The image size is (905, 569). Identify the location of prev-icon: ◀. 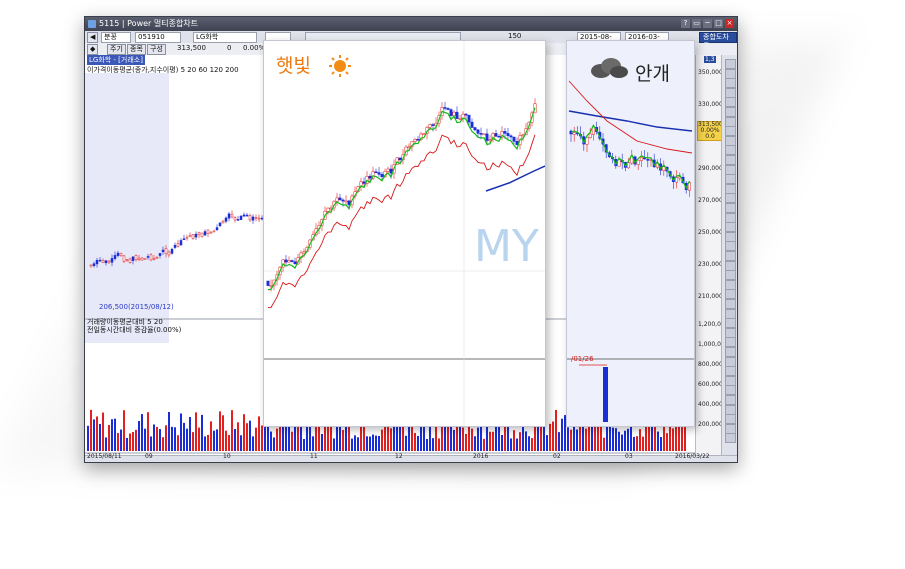
(93, 37).